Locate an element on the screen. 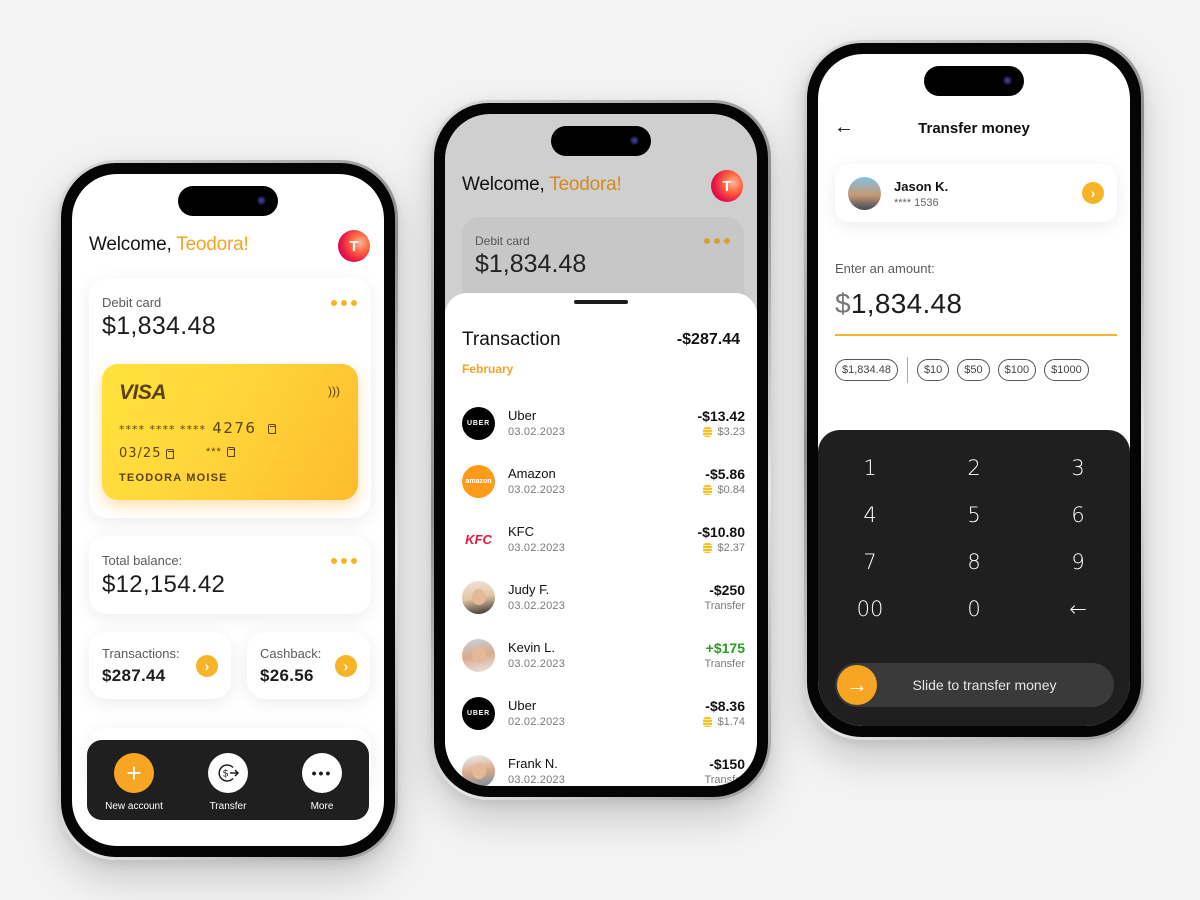 The width and height of the screenshot is (1200, 900). key-1: 1 is located at coordinates (870, 469).